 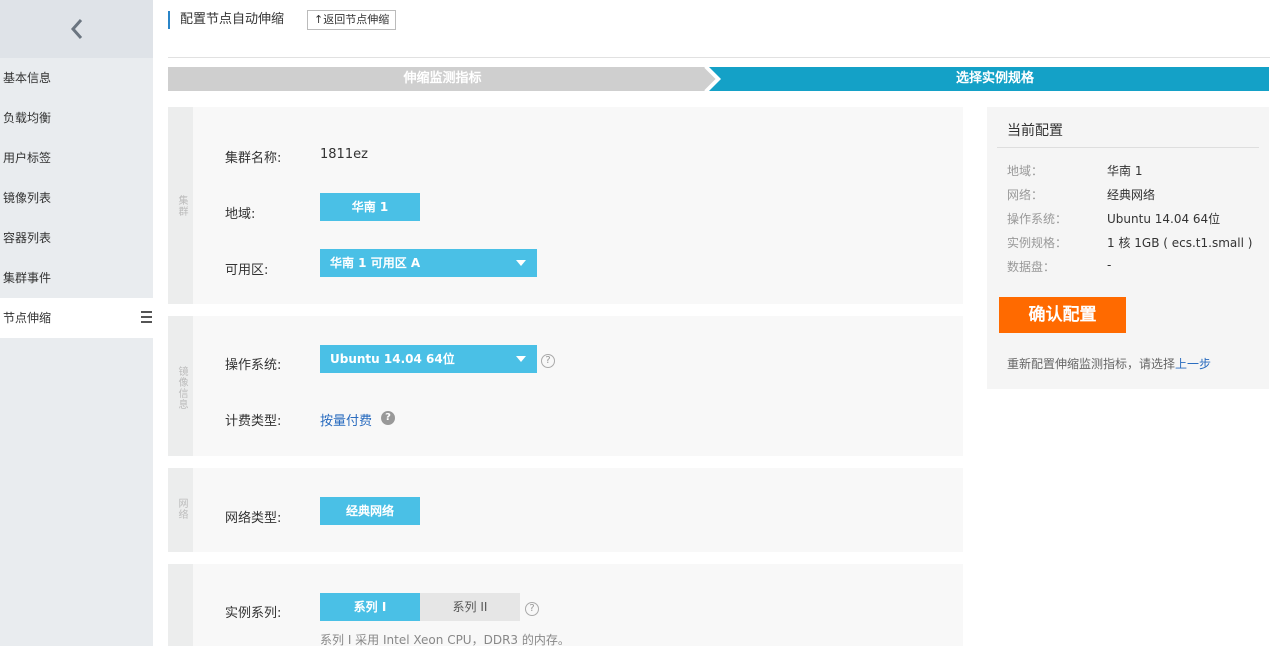 I want to click on sidebar-item-label: 集群事件, so click(x=27, y=278).